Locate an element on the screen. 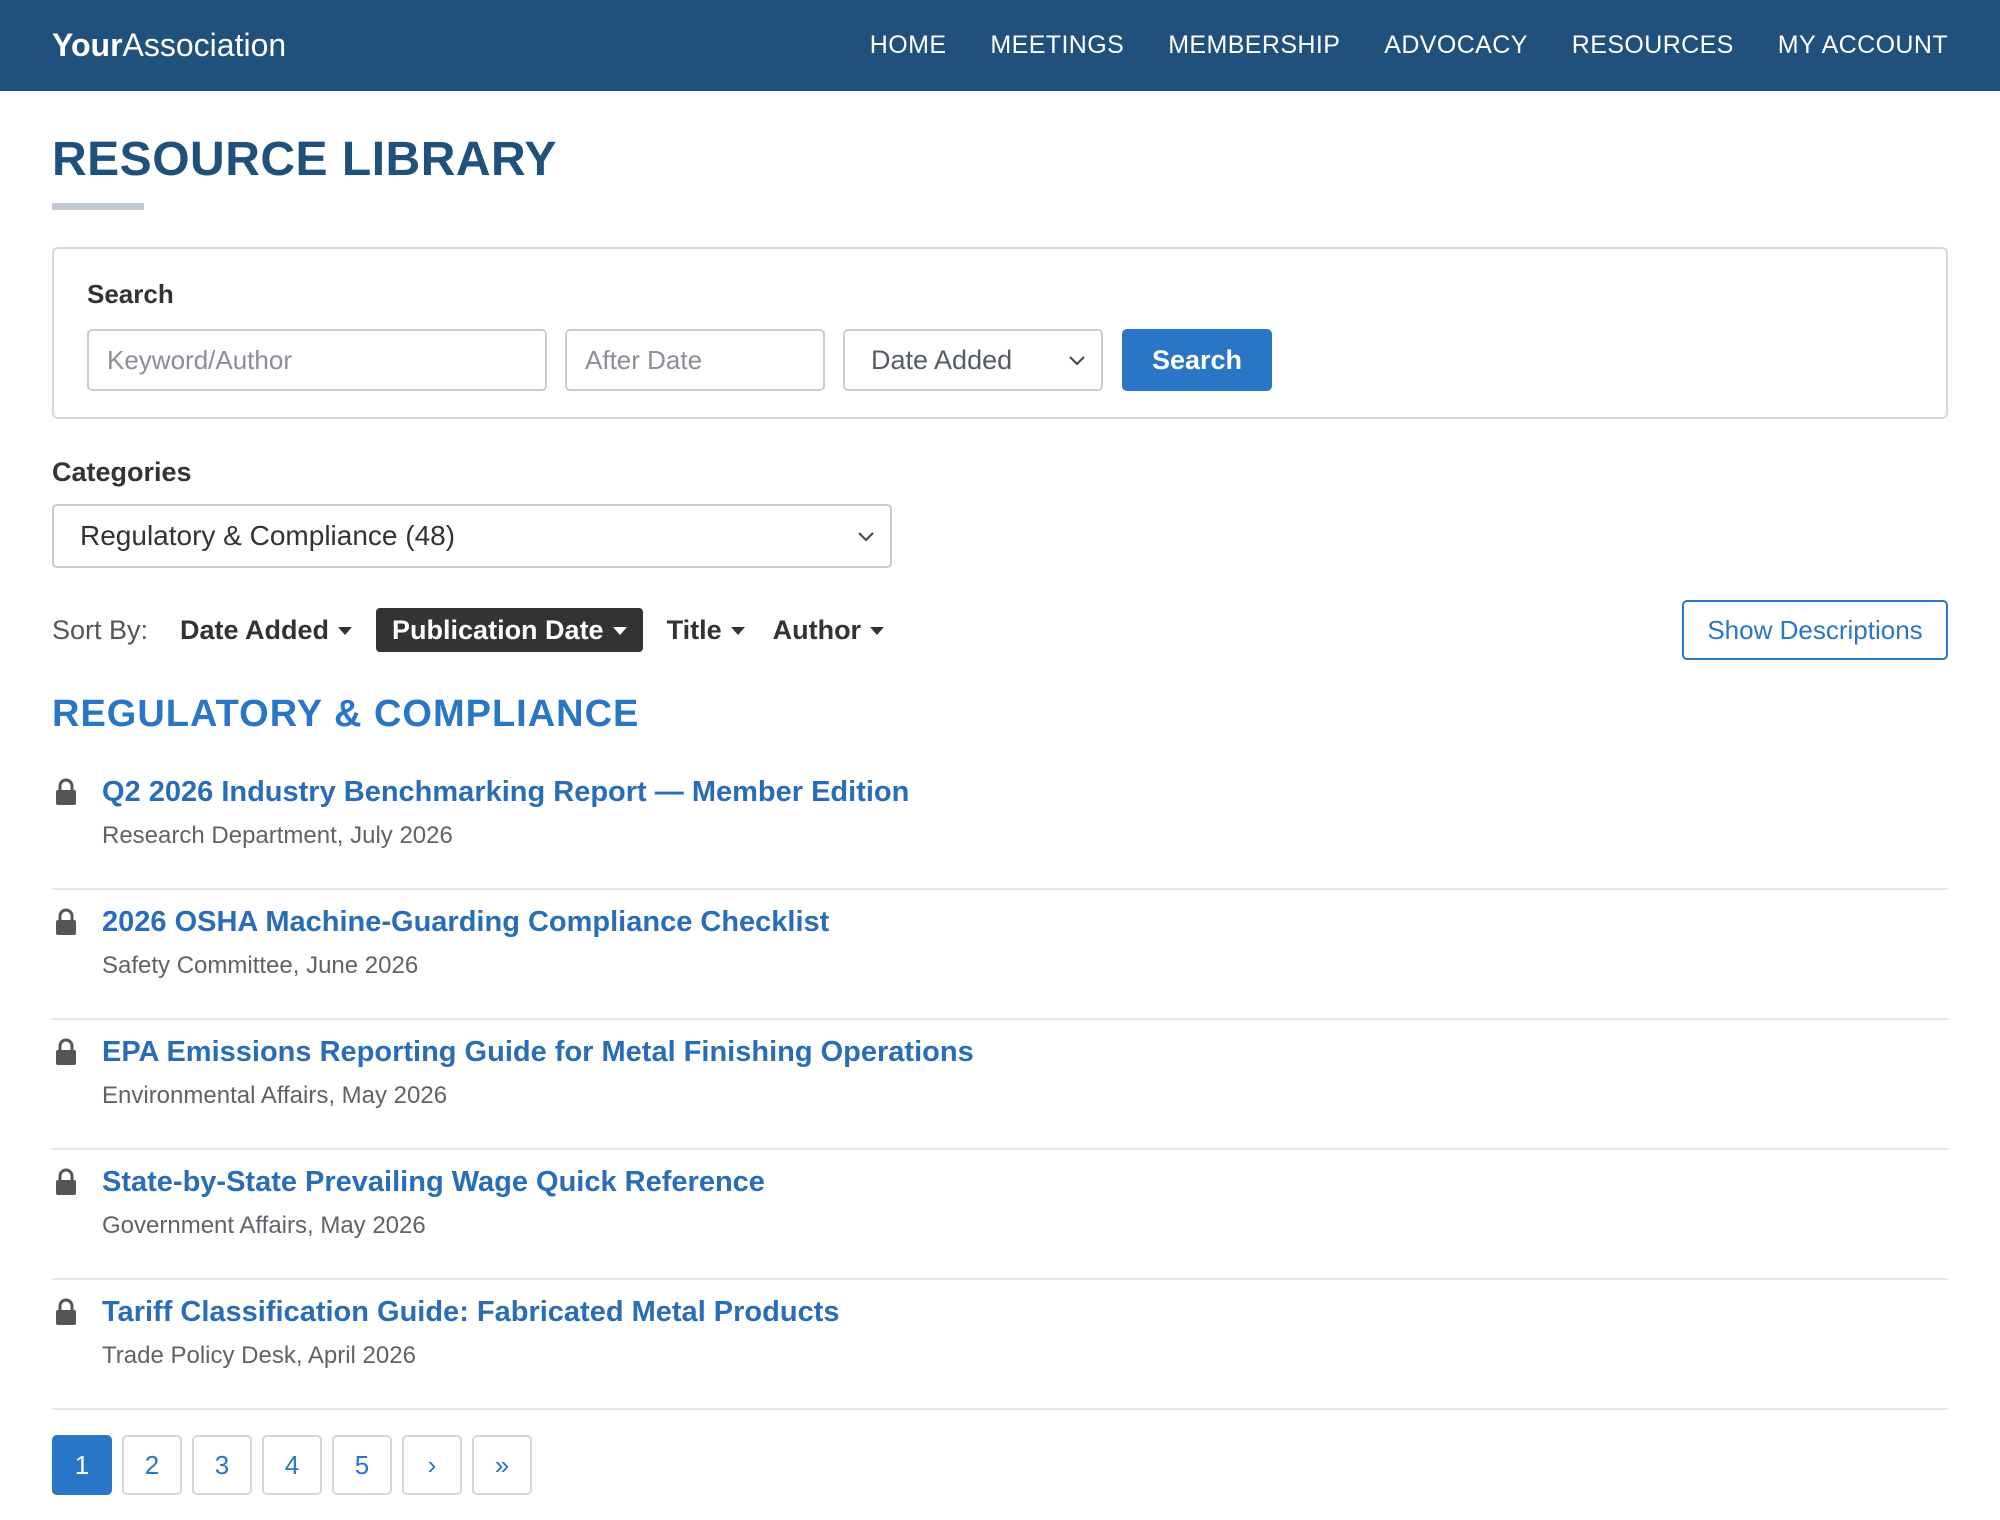 This screenshot has width=2000, height=1520. sort-option-label: Author is located at coordinates (817, 629).